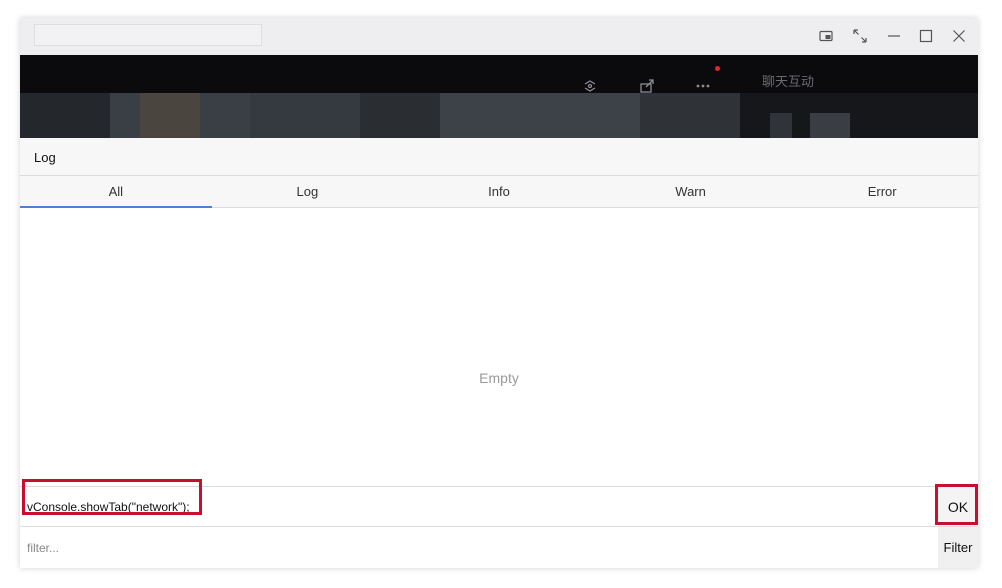 The image size is (1002, 588). I want to click on close-icon, so click(959, 36).